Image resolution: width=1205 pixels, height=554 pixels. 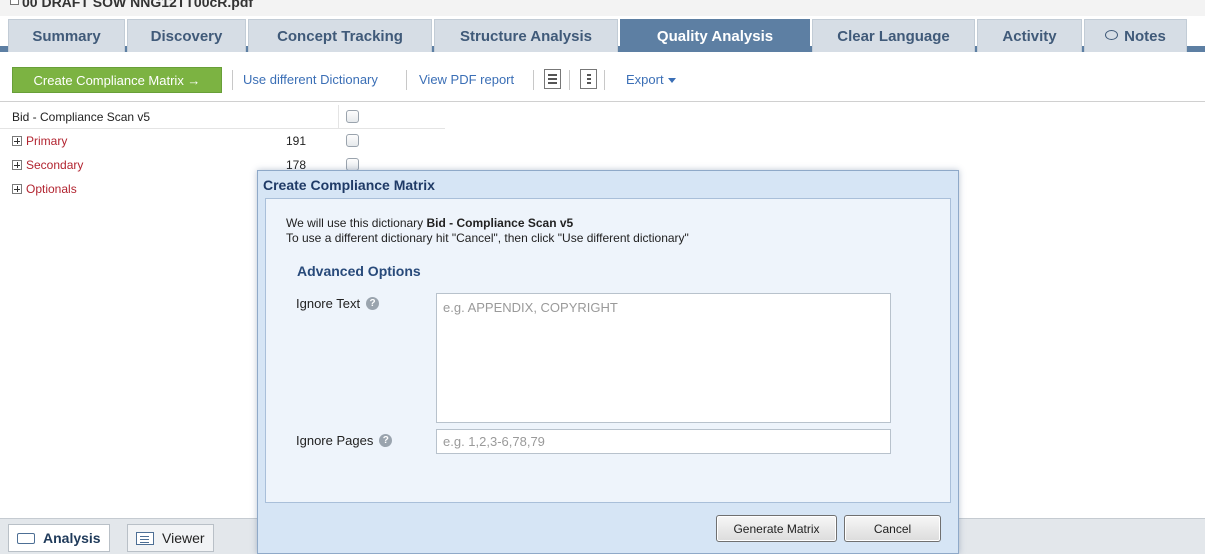 I want to click on tab-discovery: Discovery, so click(x=186, y=35).